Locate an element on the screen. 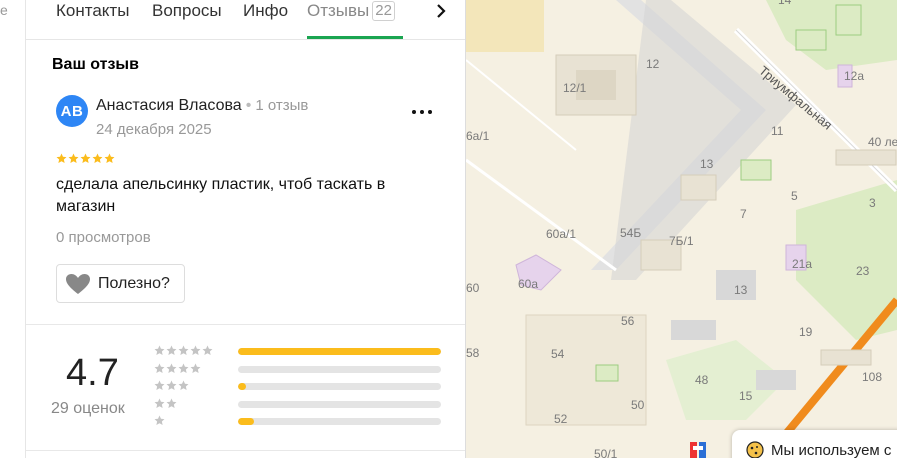 This screenshot has height=458, width=897. map-building-number: 54Б is located at coordinates (630, 233).